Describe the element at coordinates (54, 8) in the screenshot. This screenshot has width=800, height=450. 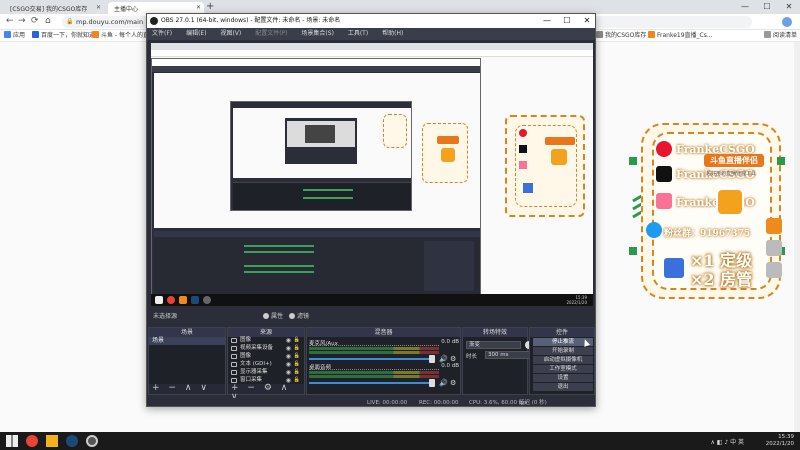
I see `browser-tab-csgo: [CSGO交易] 我的CSGO库存 ✕` at that location.